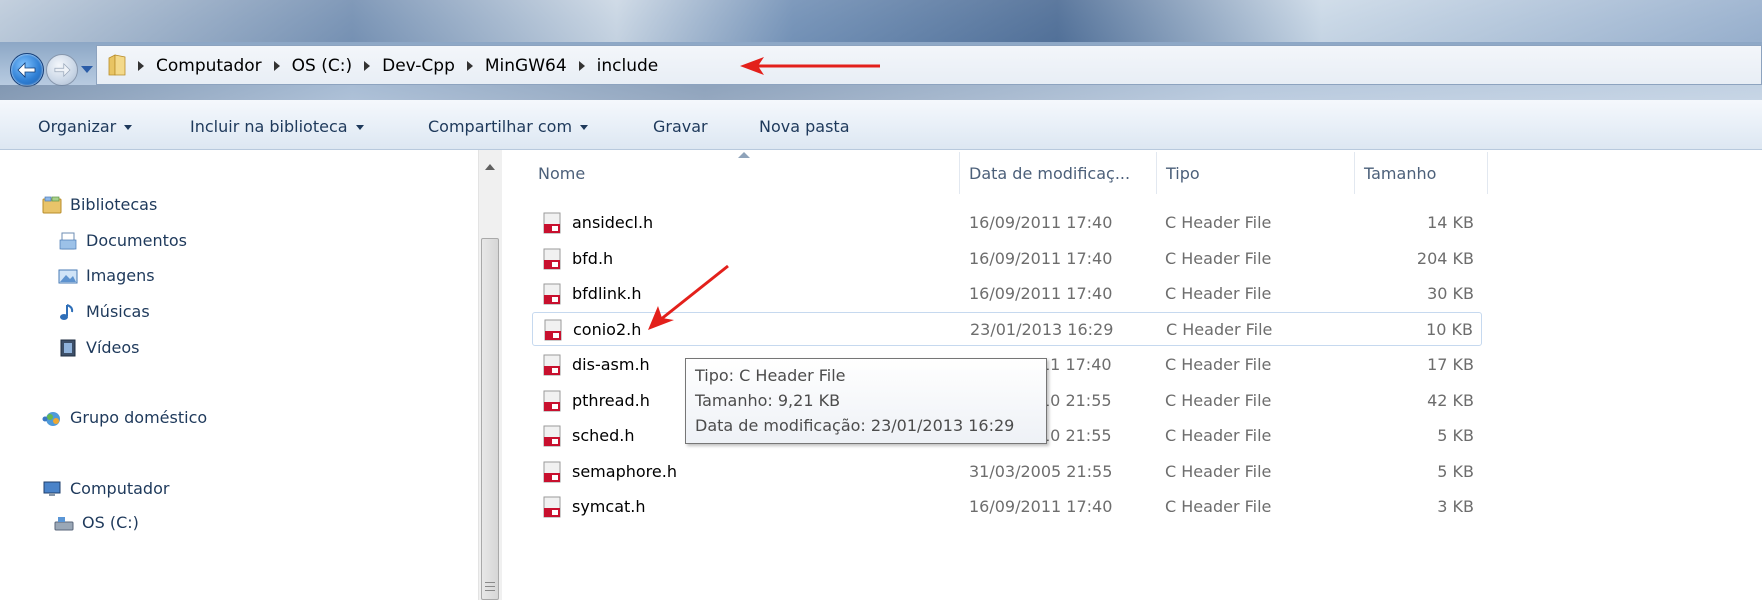  What do you see at coordinates (593, 258) in the screenshot?
I see `file-name: bfd.h` at bounding box center [593, 258].